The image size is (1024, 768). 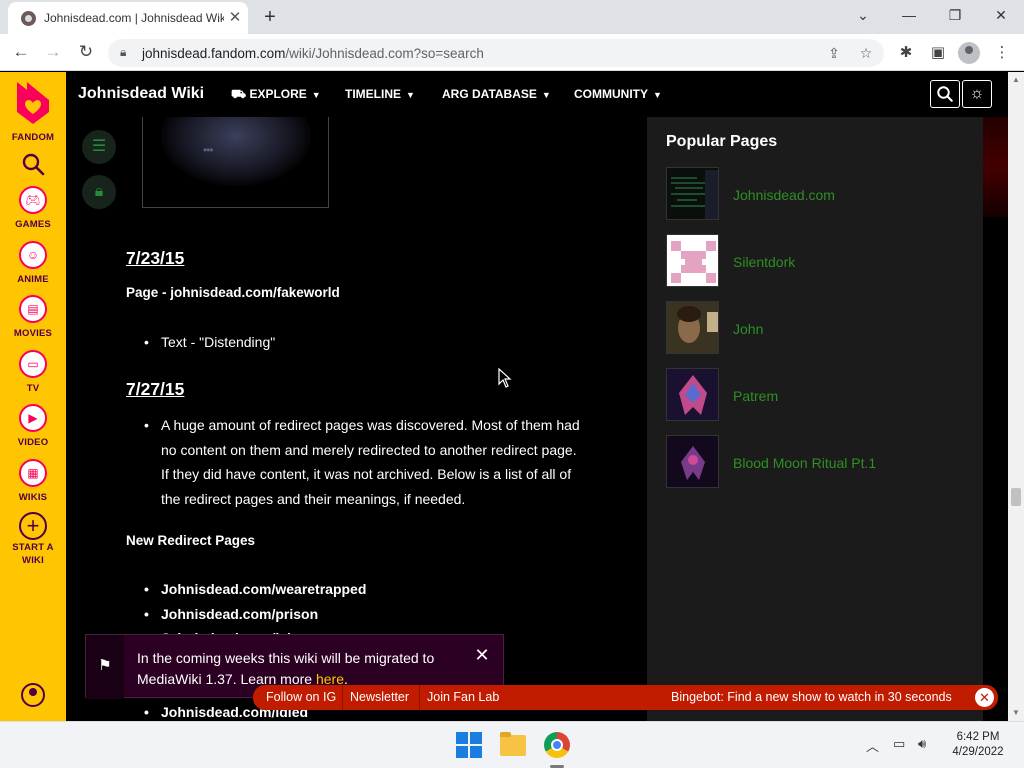 I want to click on plus-icon: +, so click(x=33, y=526).